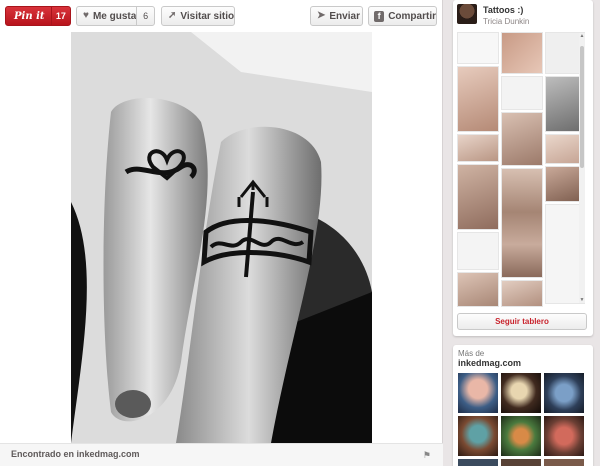  Describe the element at coordinates (503, 10) in the screenshot. I see `board-title: Tattoos :)` at that location.